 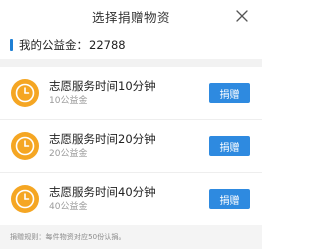 What do you see at coordinates (102, 93) in the screenshot?
I see `item-text: 志愿服务时间10分钟 10公益金` at bounding box center [102, 93].